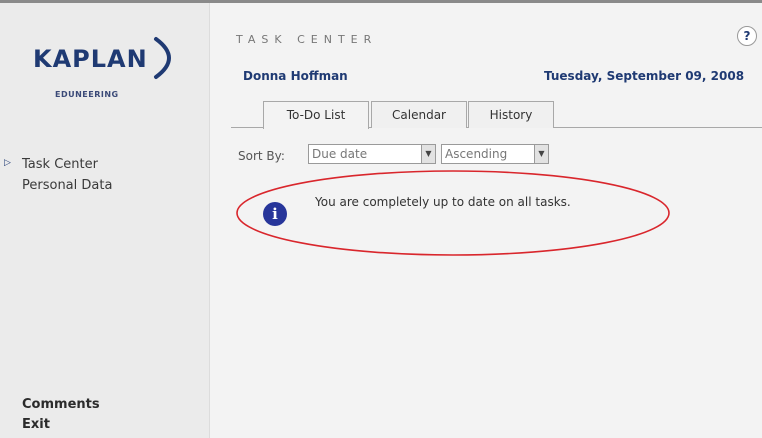 Image resolution: width=762 pixels, height=438 pixels. I want to click on section-title: TASK CENTER, so click(307, 39).